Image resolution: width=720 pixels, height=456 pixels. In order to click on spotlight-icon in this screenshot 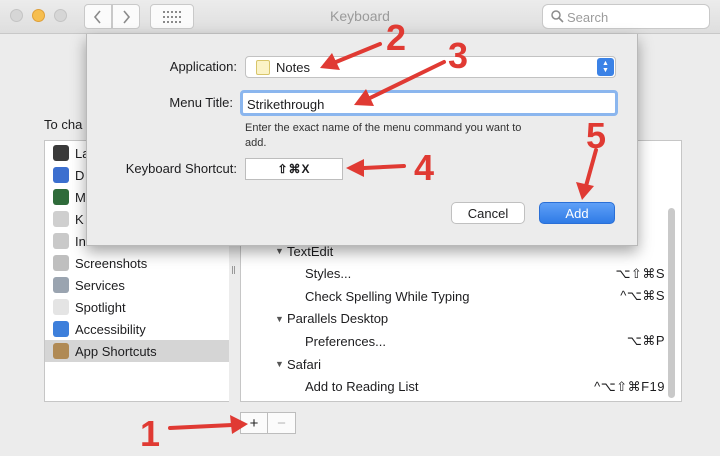, I will do `click(61, 307)`.